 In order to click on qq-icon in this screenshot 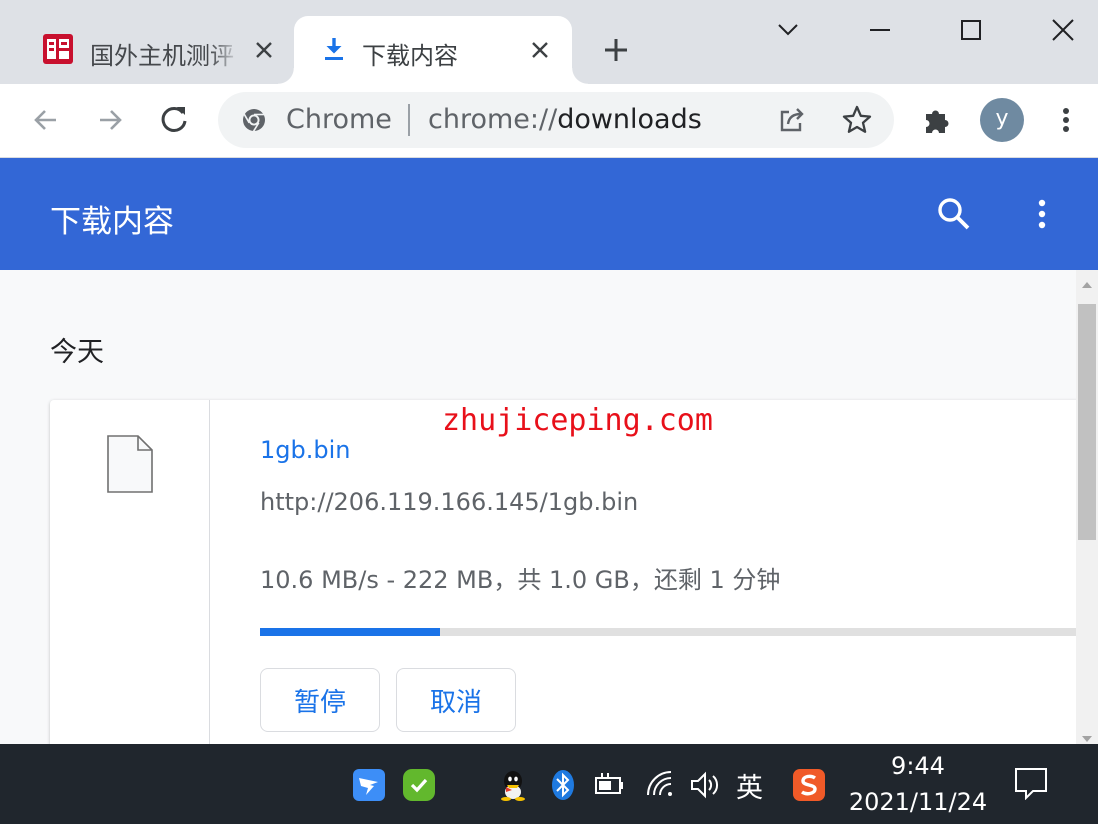, I will do `click(513, 785)`.